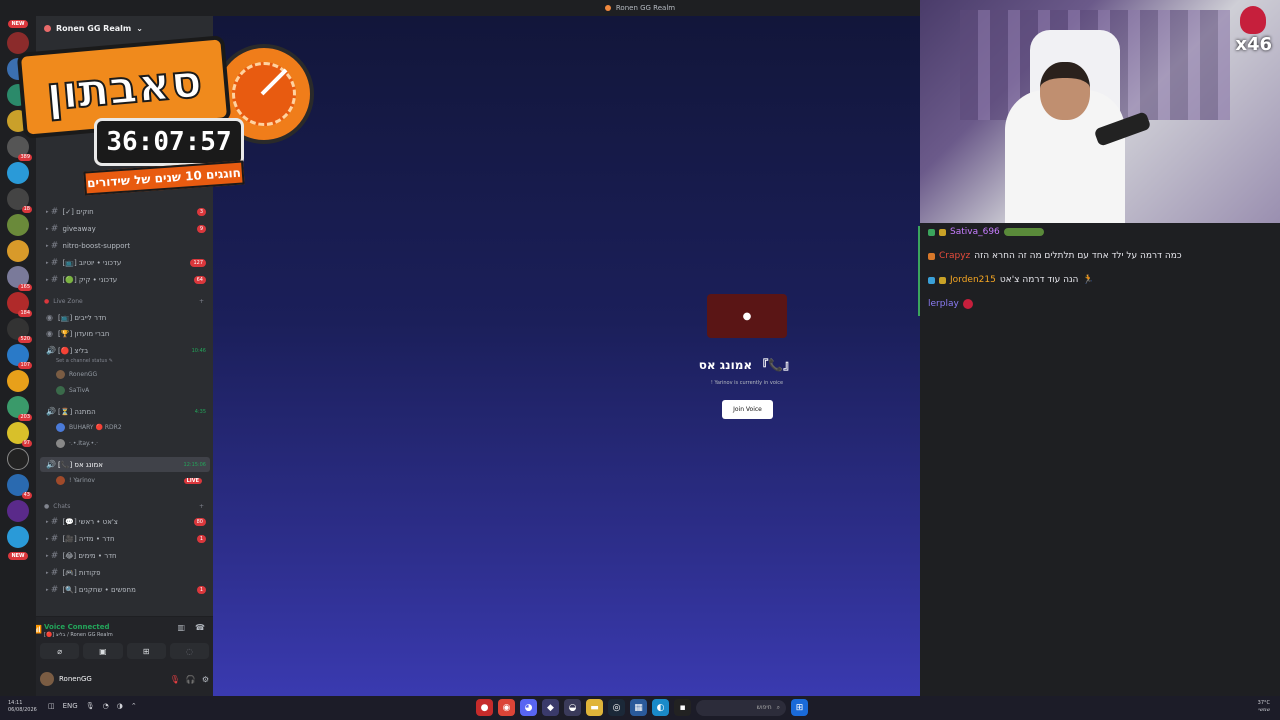 Image resolution: width=1280 pixels, height=720 pixels. I want to click on soundboard-button: ◌, so click(189, 651).